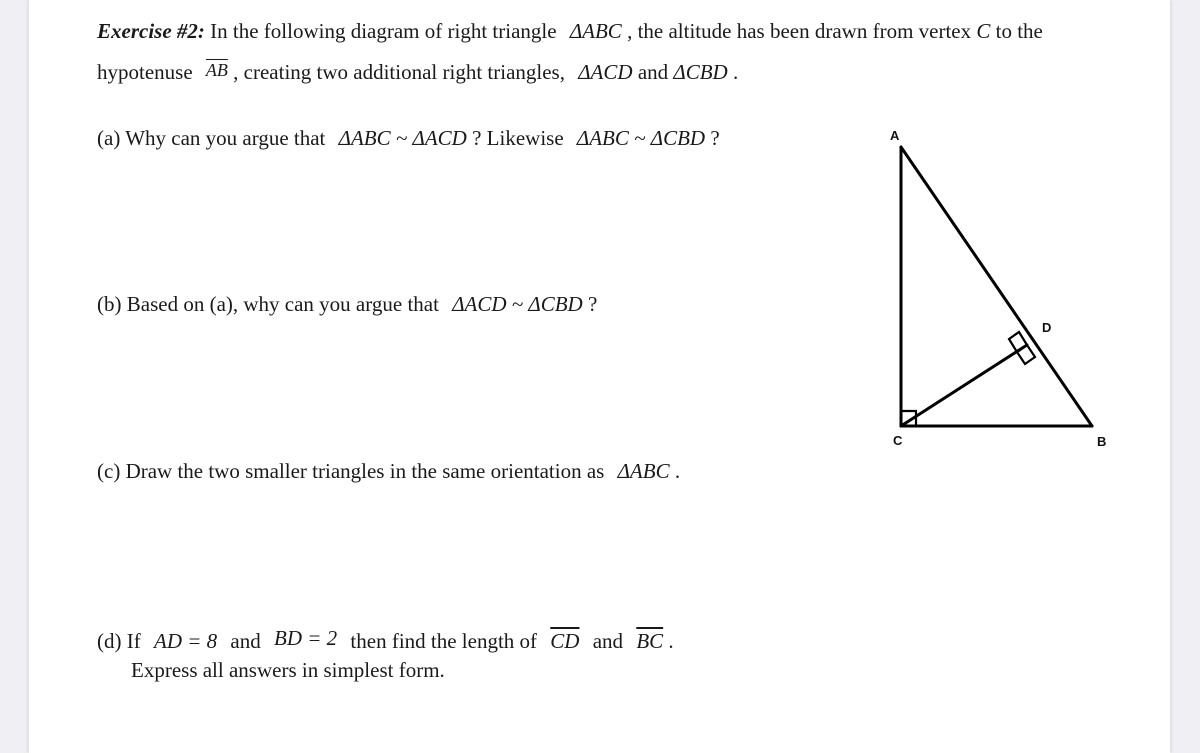  I want to click on right-triangle-diagram: A C B D, so click(998, 288).